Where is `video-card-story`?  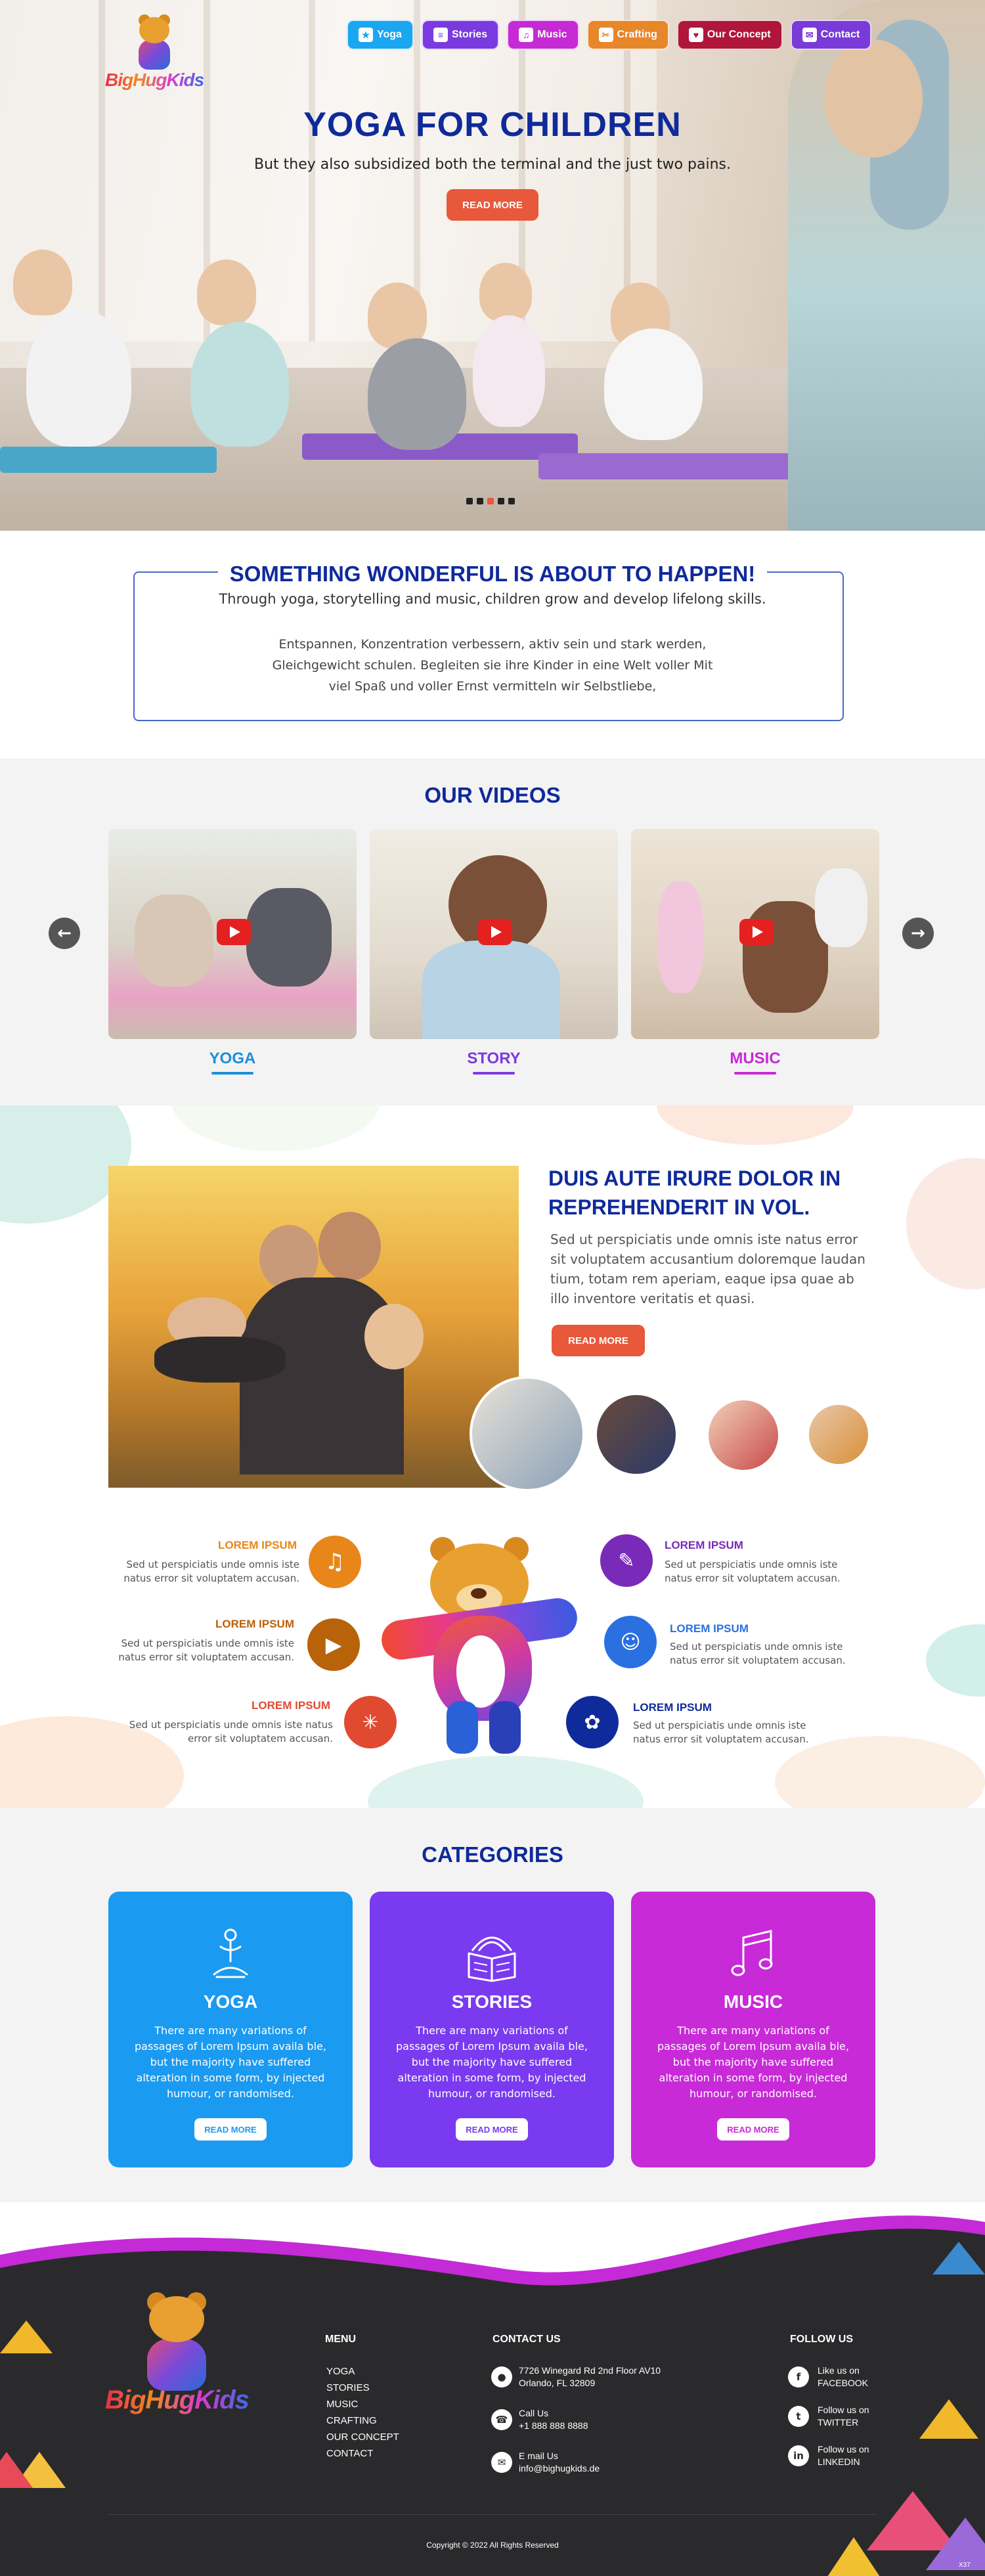
video-card-story is located at coordinates (494, 934).